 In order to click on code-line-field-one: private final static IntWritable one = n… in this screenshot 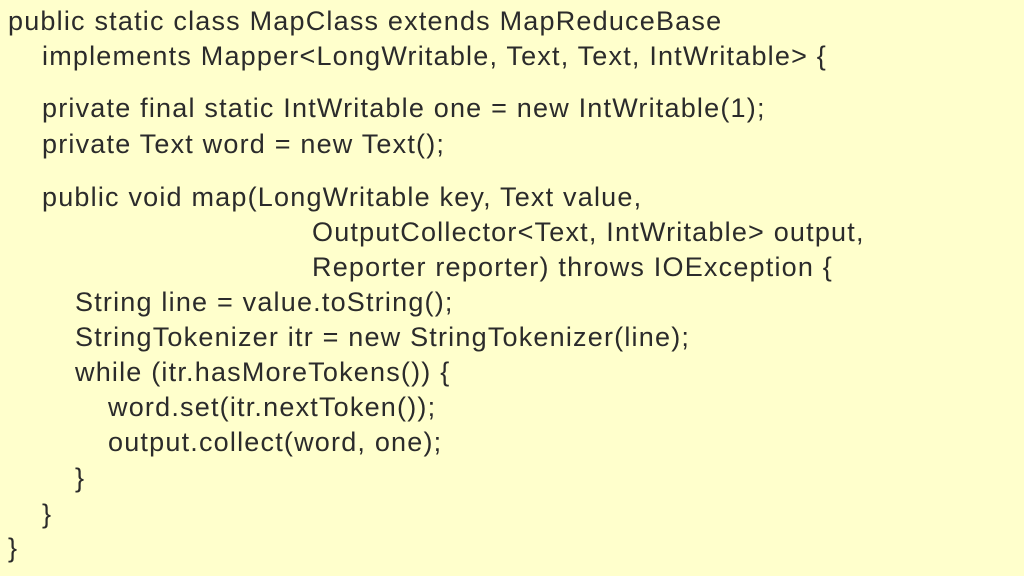, I will do `click(404, 108)`.